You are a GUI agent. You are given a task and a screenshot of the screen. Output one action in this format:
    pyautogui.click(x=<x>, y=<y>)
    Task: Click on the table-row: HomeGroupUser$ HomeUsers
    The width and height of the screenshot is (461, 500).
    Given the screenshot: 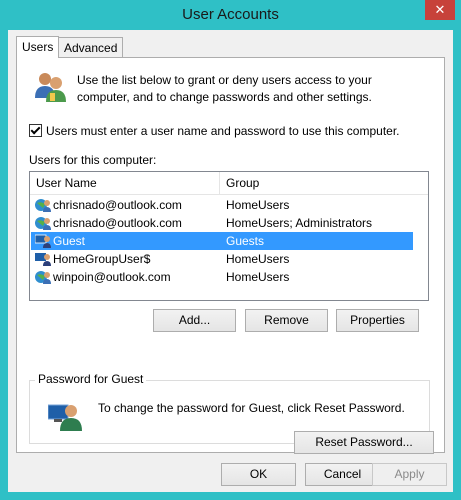 What is the action you would take?
    pyautogui.click(x=222, y=259)
    